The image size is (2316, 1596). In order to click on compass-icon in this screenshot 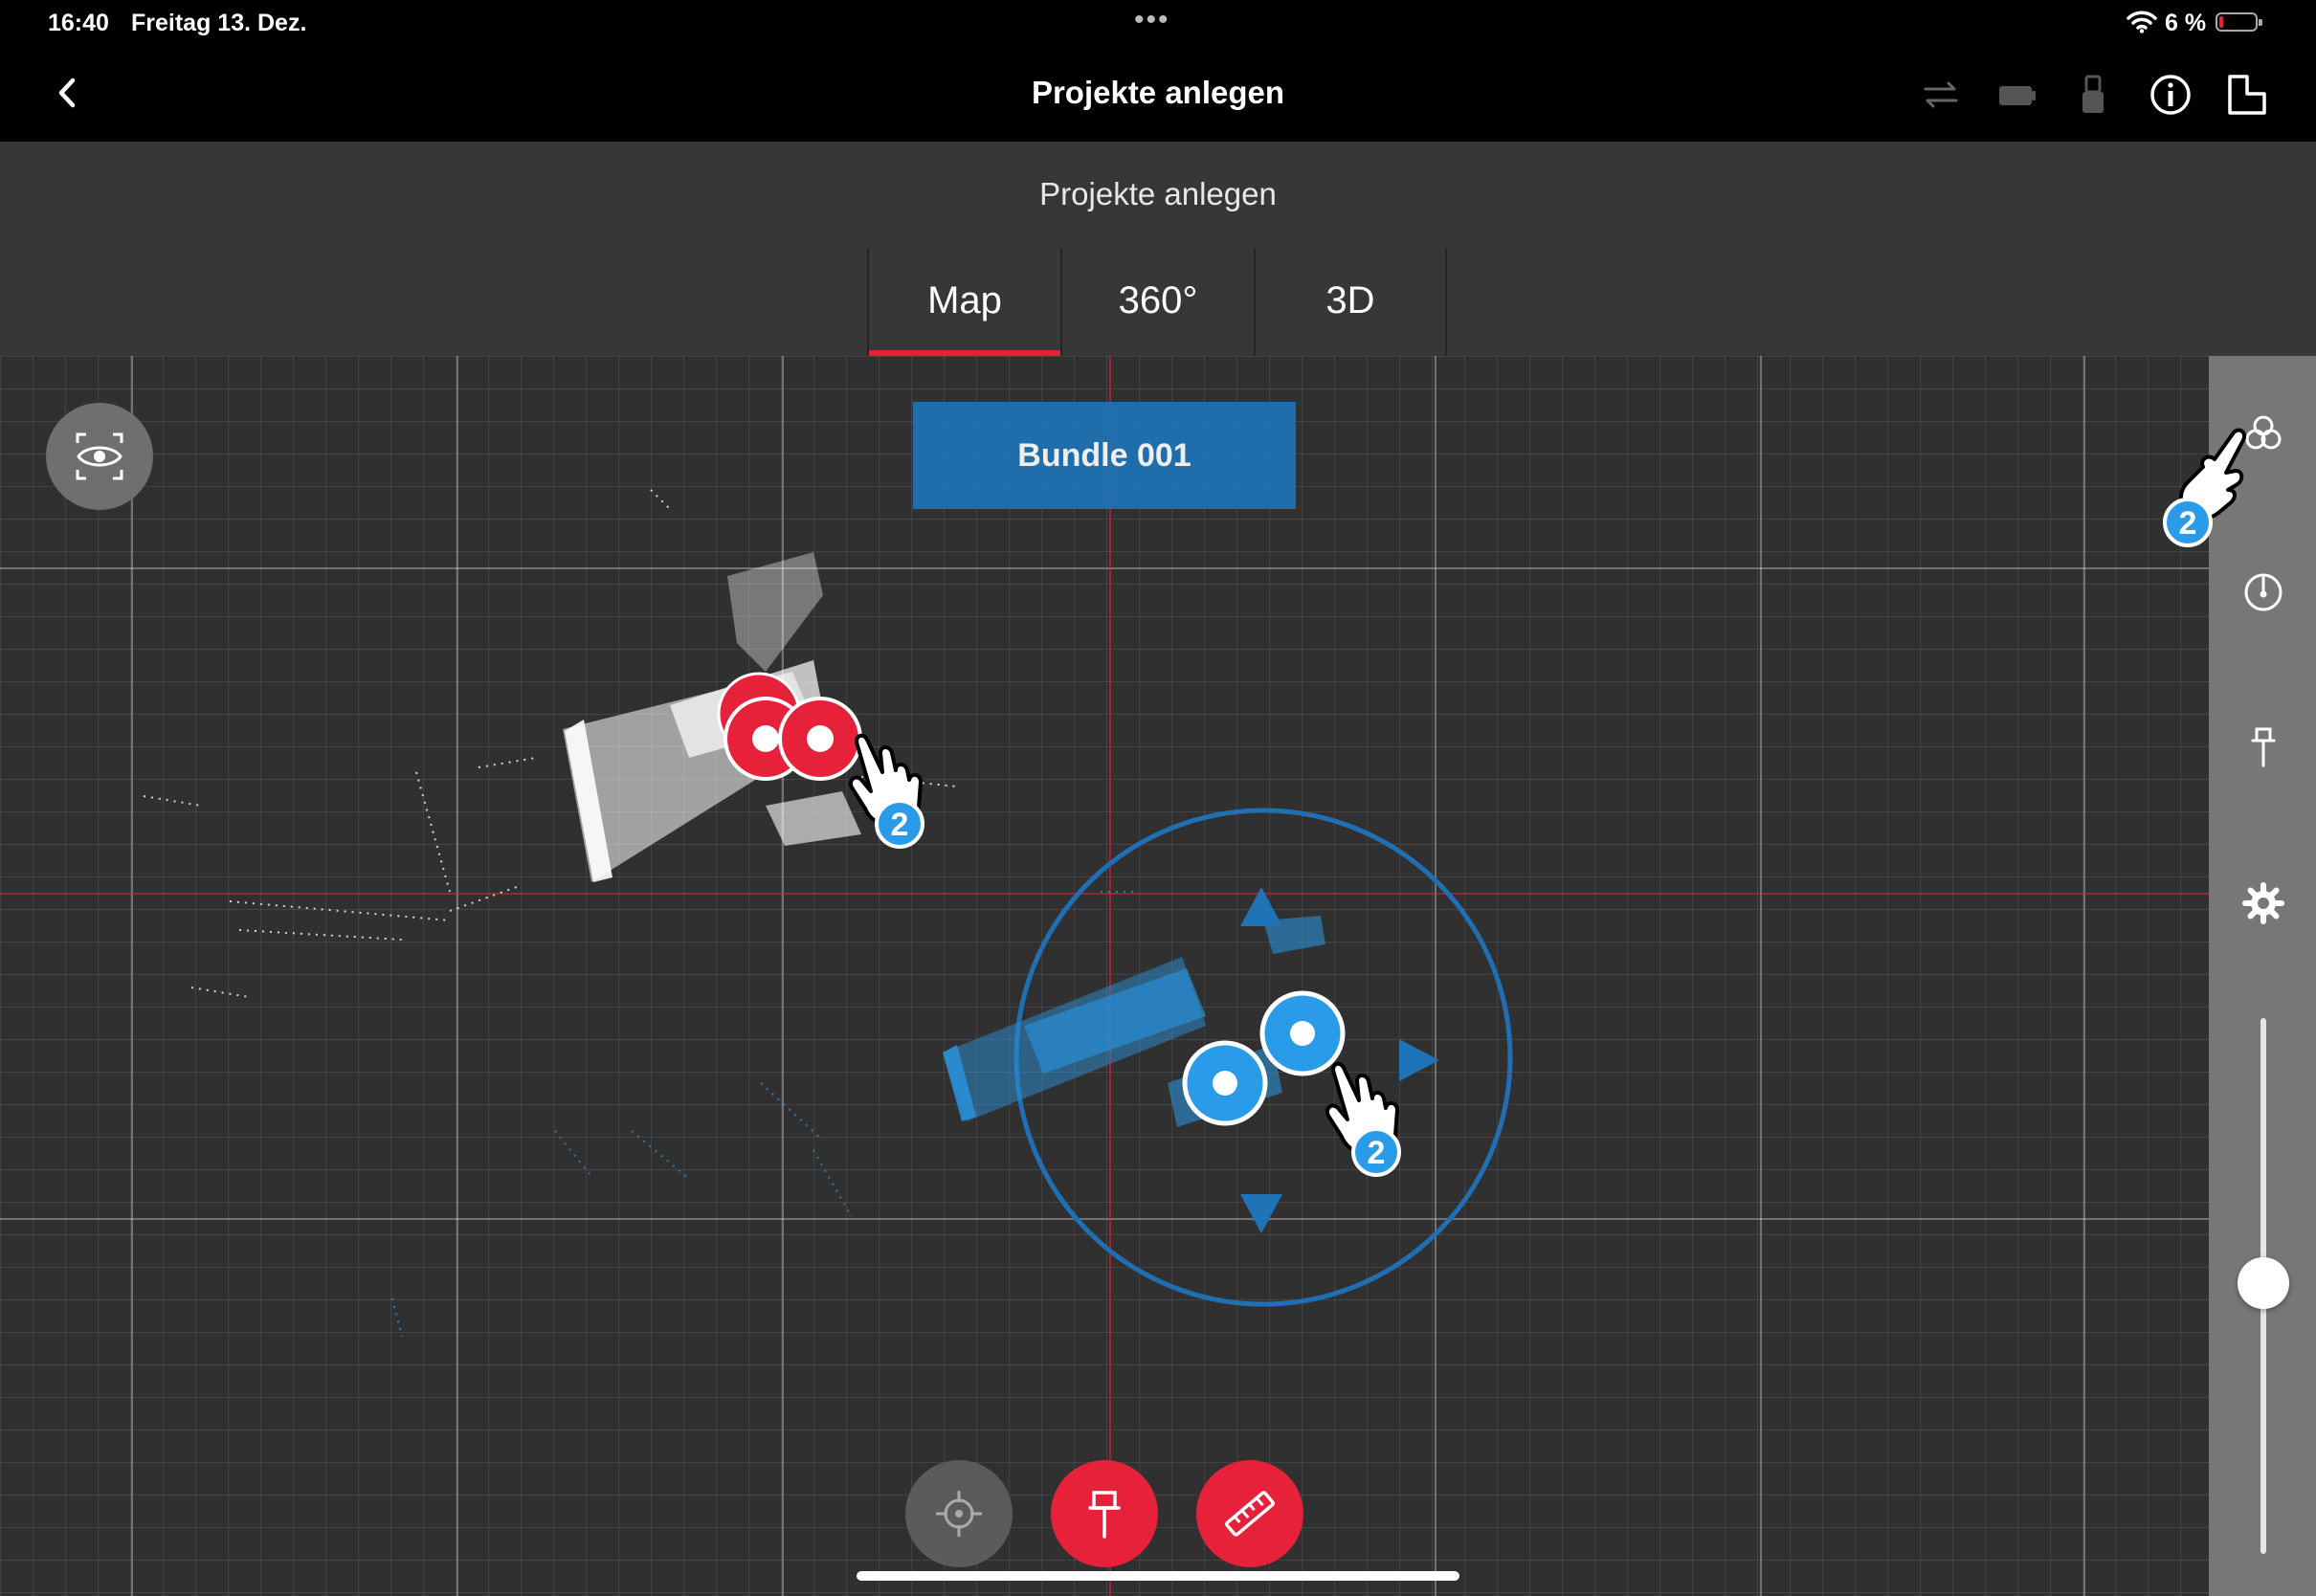, I will do `click(2263, 592)`.